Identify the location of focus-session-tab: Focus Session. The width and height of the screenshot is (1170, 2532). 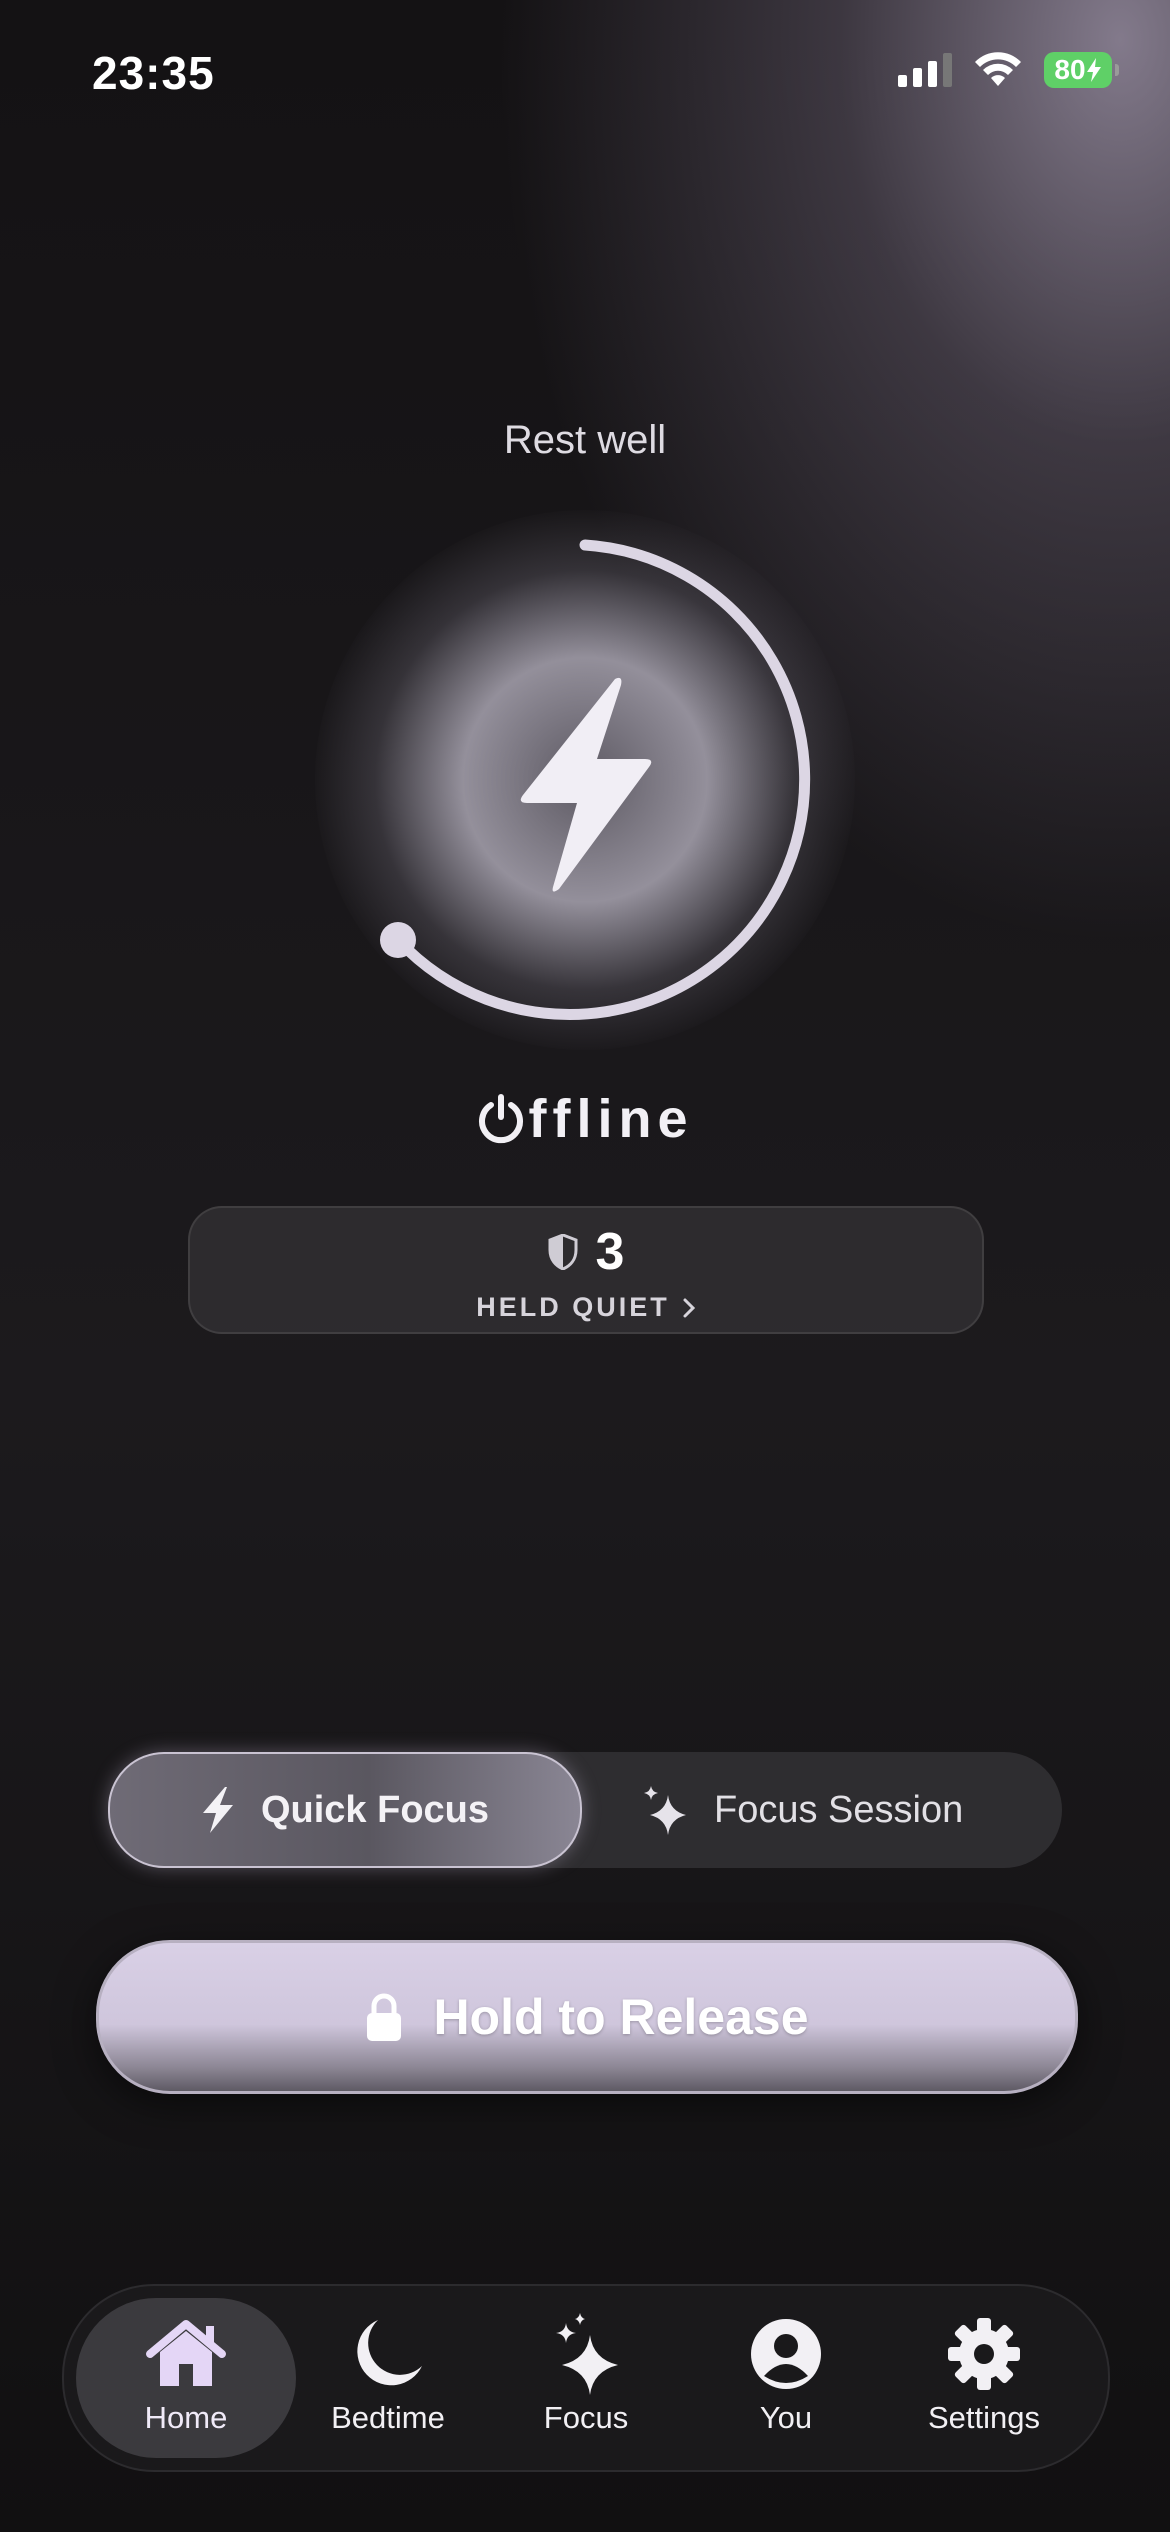
(840, 1810).